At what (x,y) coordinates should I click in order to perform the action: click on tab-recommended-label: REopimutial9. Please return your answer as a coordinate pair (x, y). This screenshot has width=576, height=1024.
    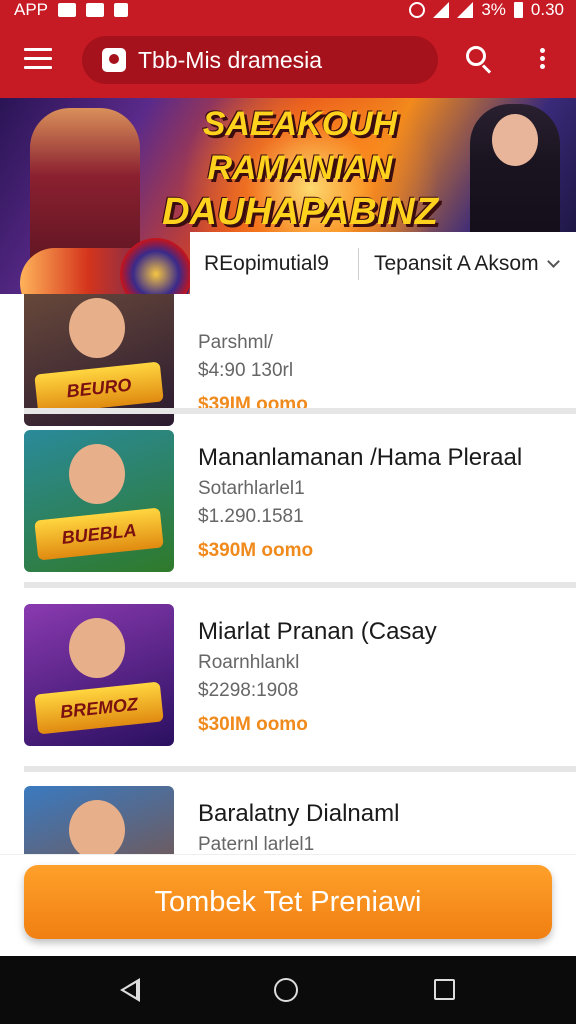
    Looking at the image, I should click on (266, 263).